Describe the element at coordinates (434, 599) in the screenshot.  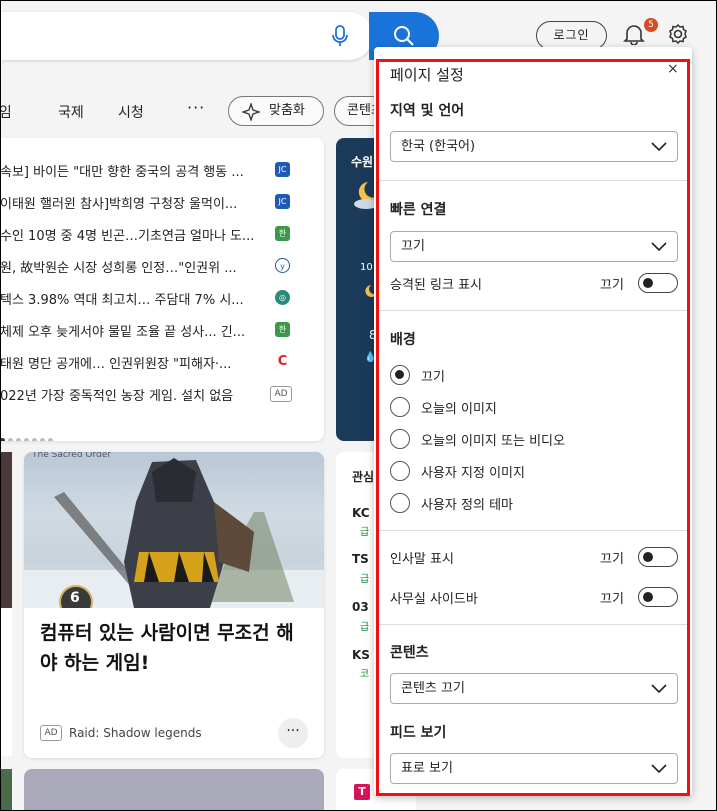
I see `office-sidebar-label: 사무실 사이드바` at that location.